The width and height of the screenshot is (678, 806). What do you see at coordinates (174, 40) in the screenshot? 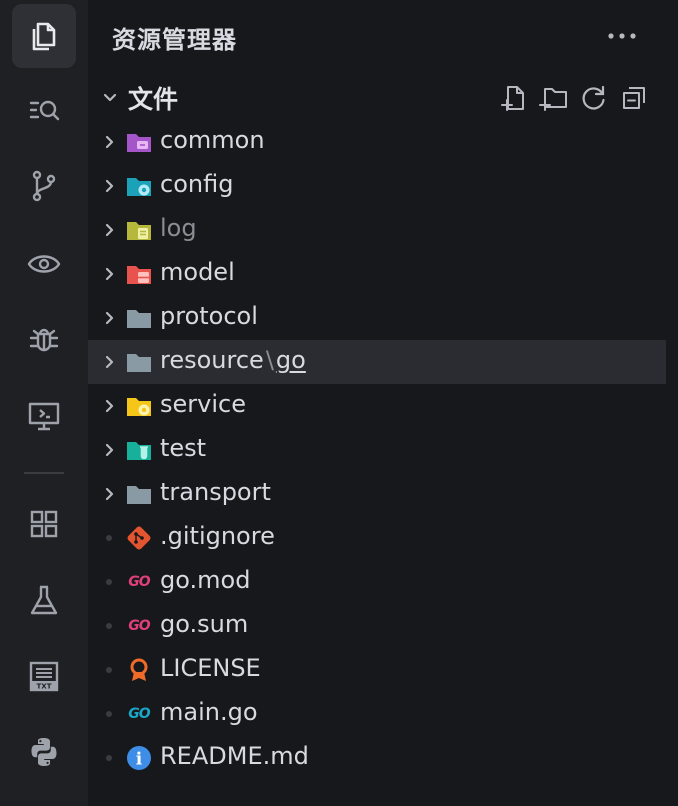
I see `sidebar-title: 资源管理器` at bounding box center [174, 40].